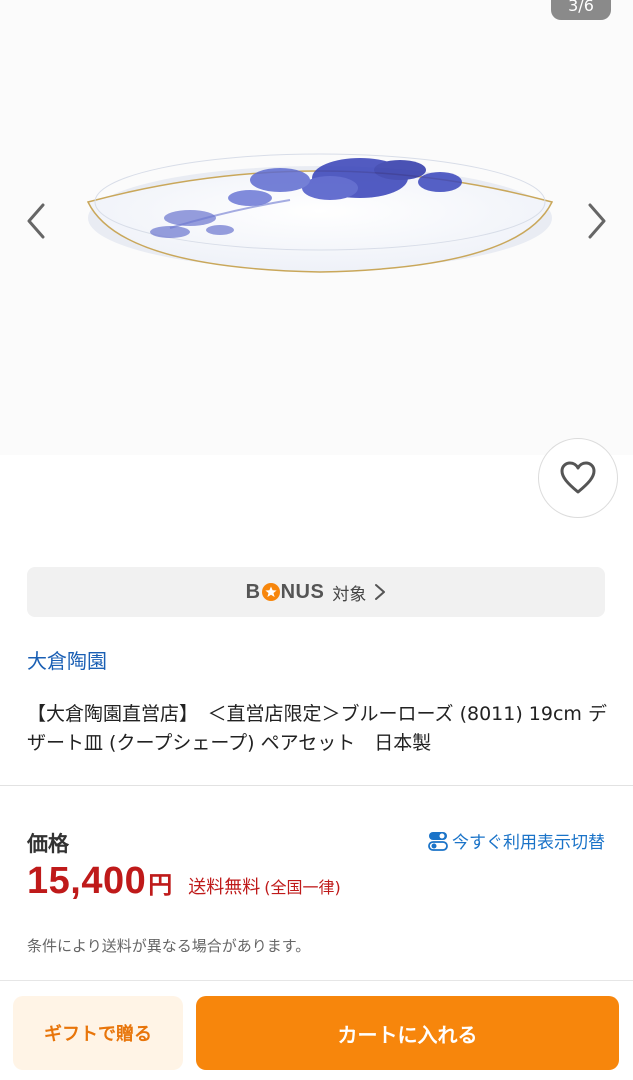  What do you see at coordinates (98, 1033) in the screenshot?
I see `gift-button: ギフトで贈る` at bounding box center [98, 1033].